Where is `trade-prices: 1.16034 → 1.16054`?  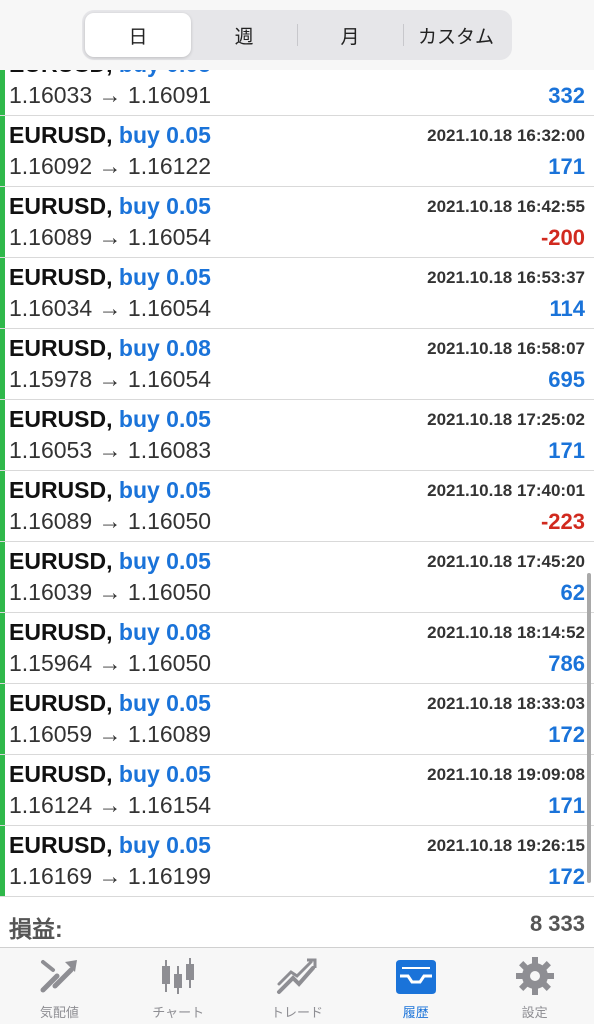
trade-prices: 1.16034 → 1.16054 is located at coordinates (110, 308).